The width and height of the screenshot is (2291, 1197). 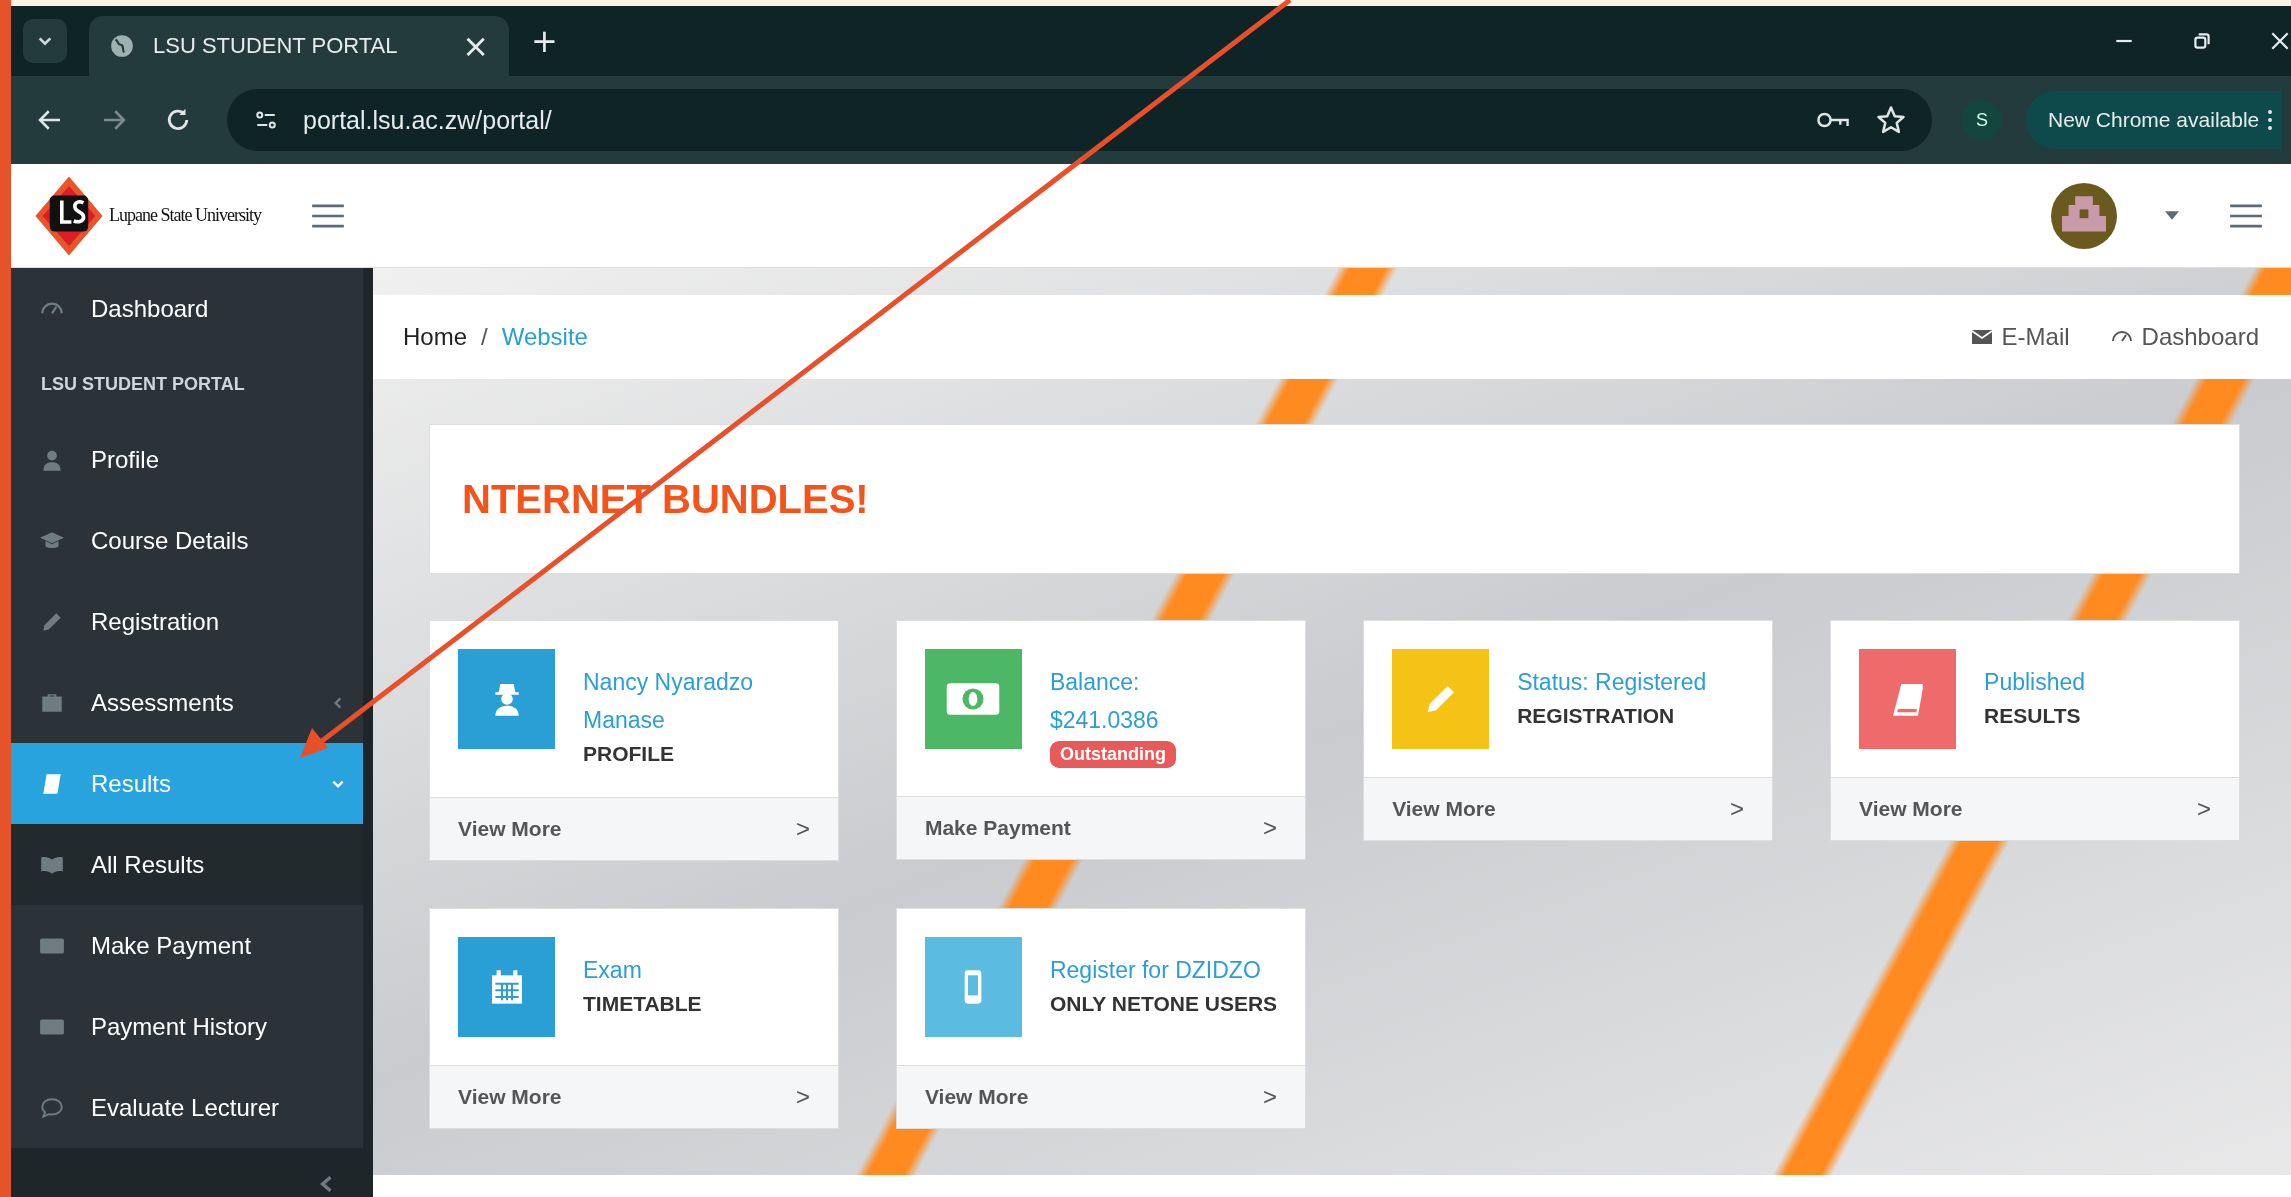 I want to click on close-icon, so click(x=2280, y=41).